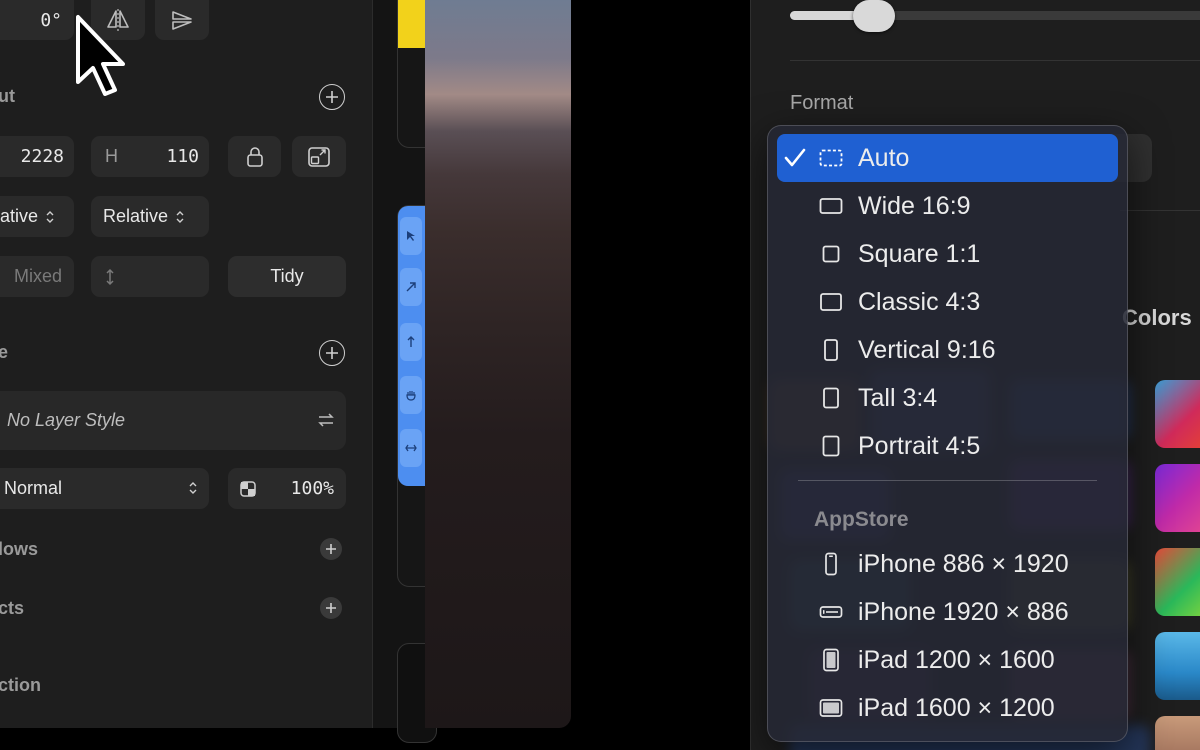 The image size is (1200, 750). I want to click on opacity-icon, so click(248, 488).